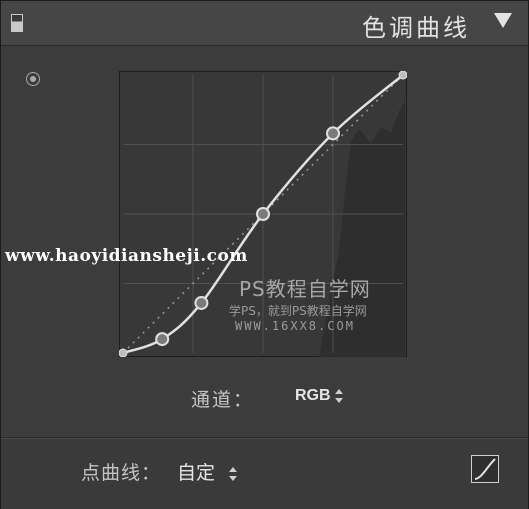  What do you see at coordinates (295, 326) in the screenshot?
I see `watermark-site: WWW.16XX8.COM` at bounding box center [295, 326].